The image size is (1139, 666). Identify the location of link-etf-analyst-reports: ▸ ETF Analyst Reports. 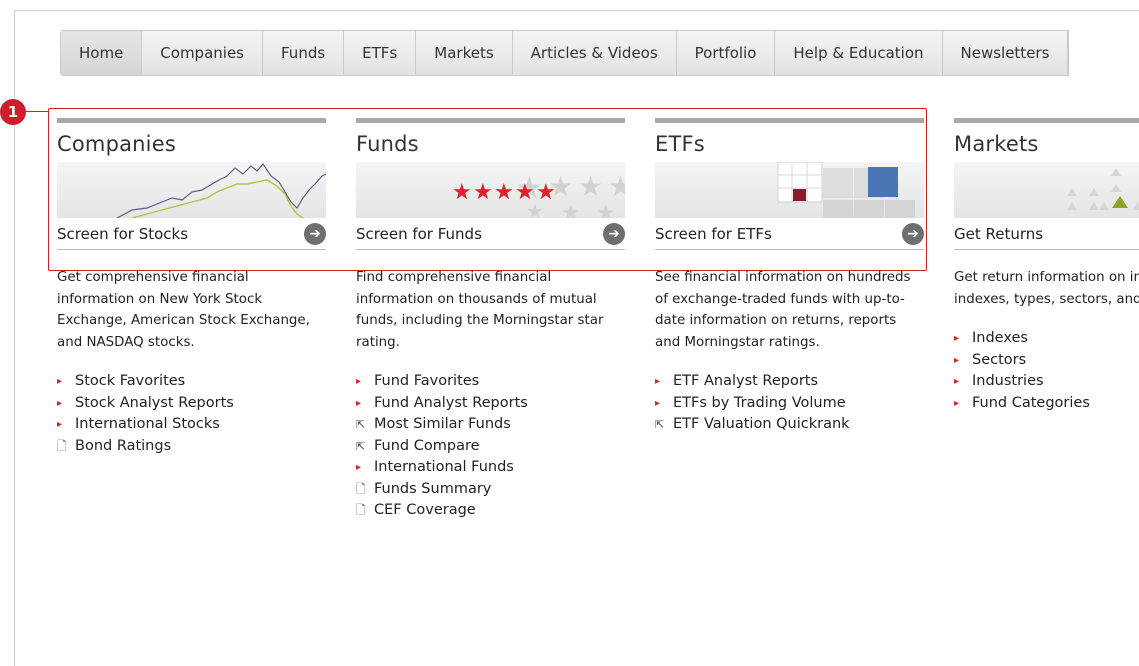
(789, 382).